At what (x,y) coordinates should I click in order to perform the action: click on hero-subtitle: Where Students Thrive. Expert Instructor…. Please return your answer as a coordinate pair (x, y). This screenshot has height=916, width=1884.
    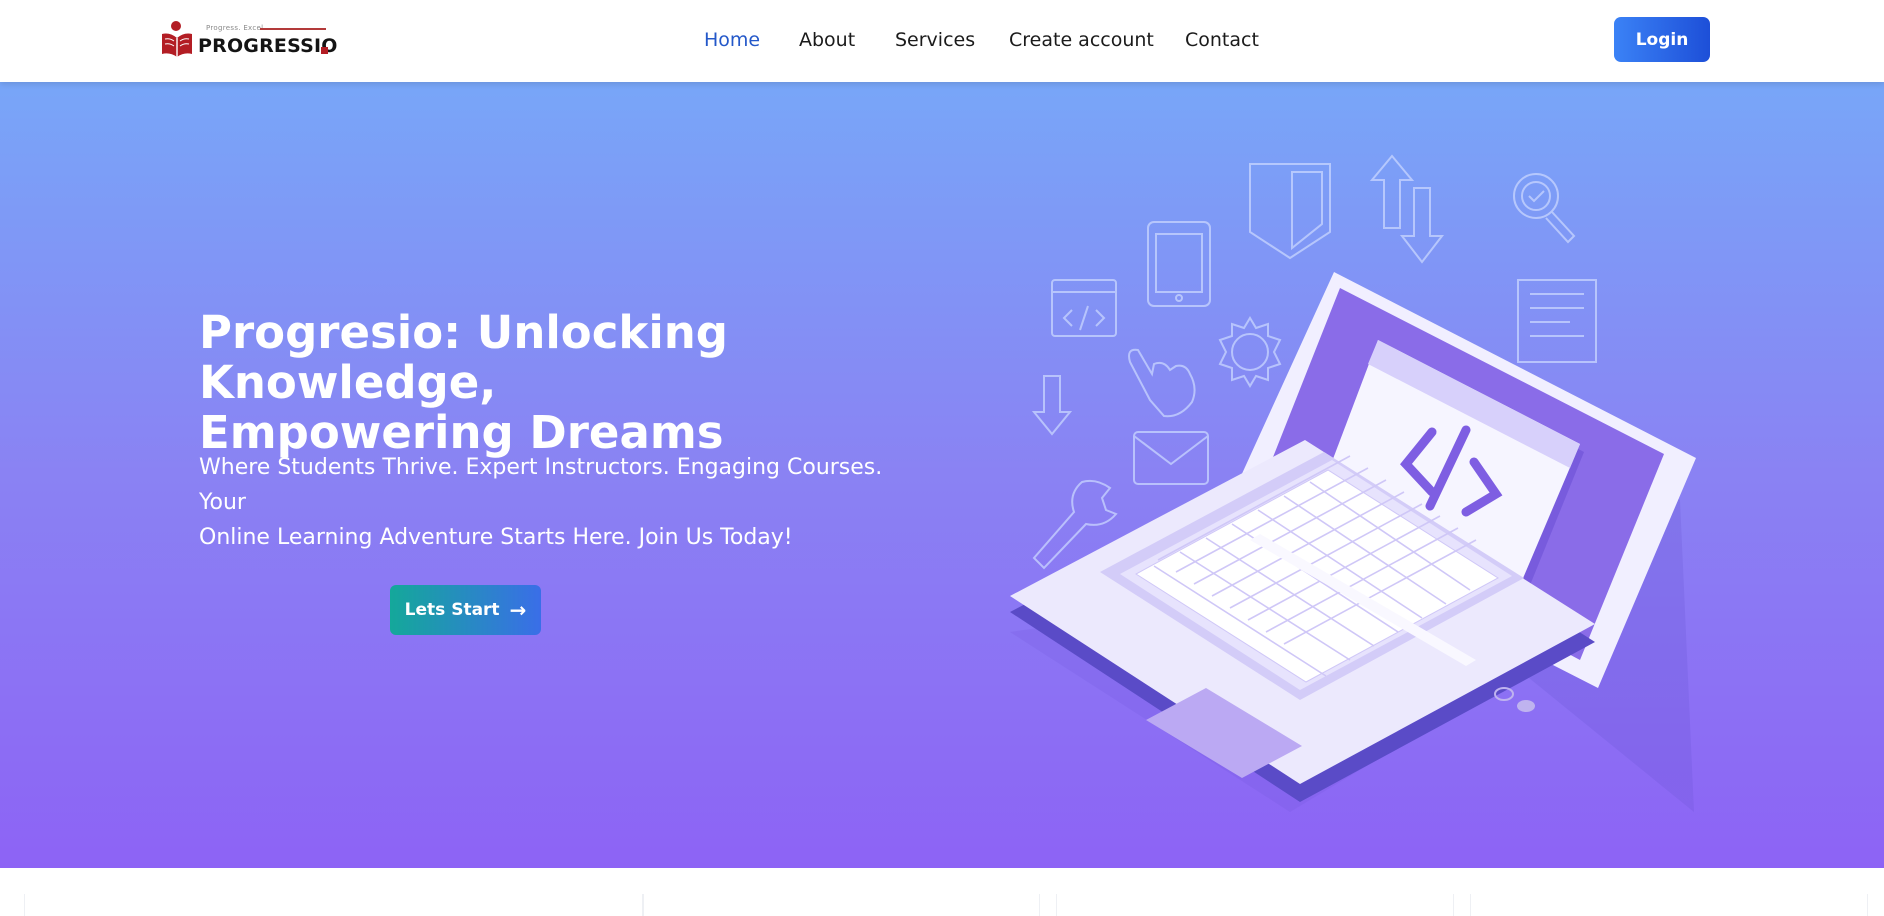
    Looking at the image, I should click on (549, 502).